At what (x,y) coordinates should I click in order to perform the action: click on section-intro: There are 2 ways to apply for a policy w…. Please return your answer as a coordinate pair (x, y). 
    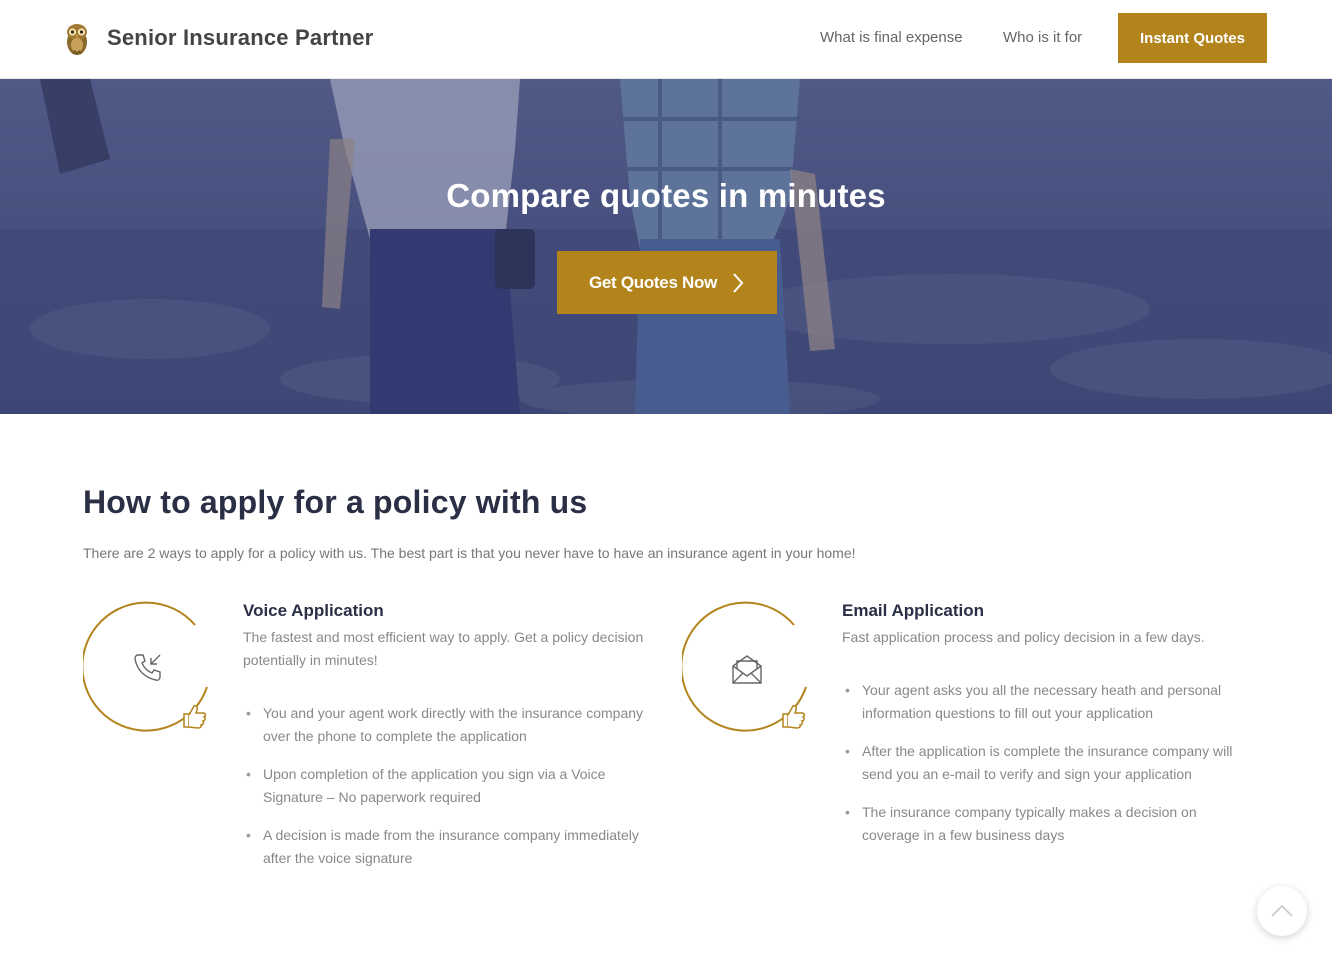
    Looking at the image, I should click on (469, 553).